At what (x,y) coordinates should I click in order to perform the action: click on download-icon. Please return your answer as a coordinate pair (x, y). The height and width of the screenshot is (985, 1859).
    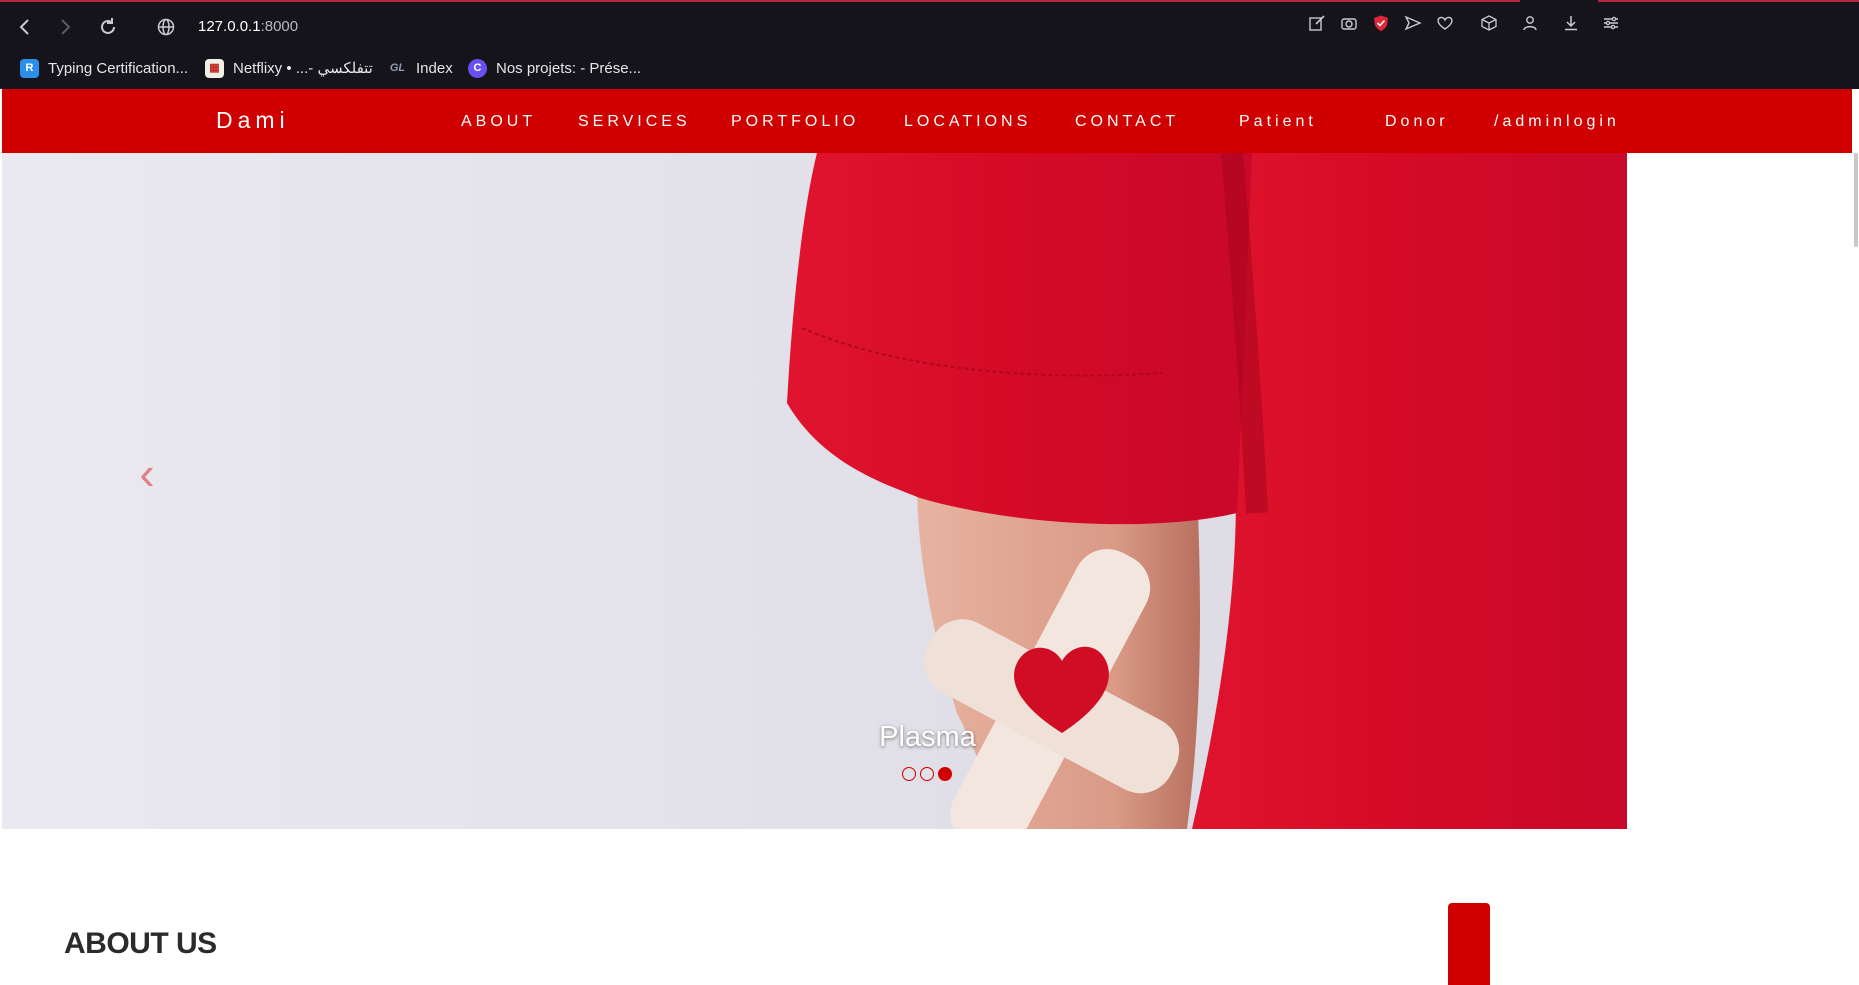
    Looking at the image, I should click on (1571, 27).